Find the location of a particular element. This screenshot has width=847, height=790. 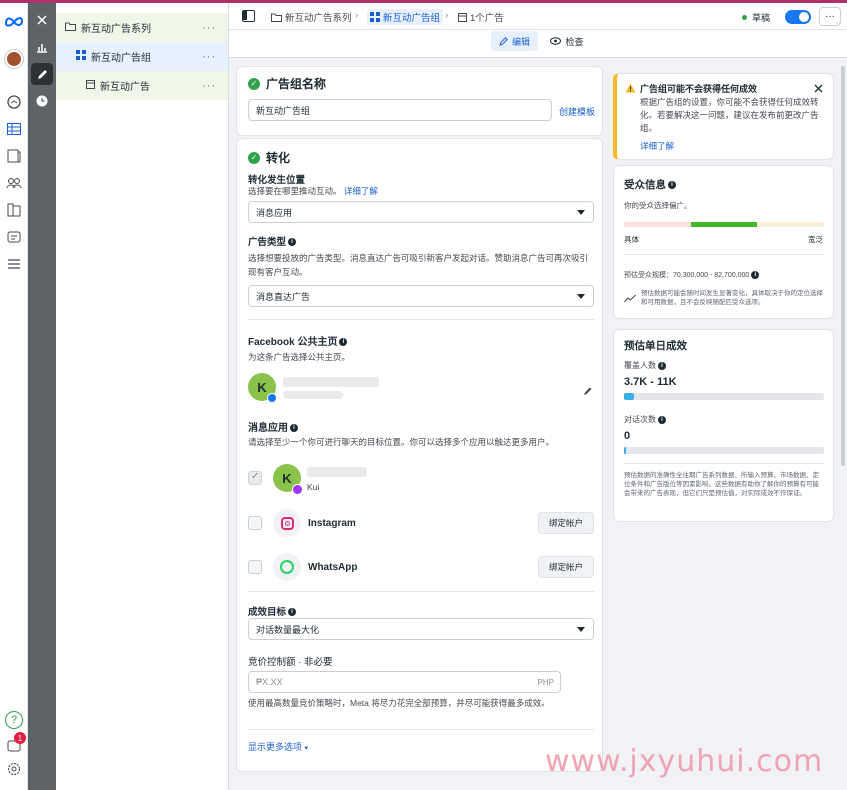

left-rail: ? 1 is located at coordinates (14, 396).